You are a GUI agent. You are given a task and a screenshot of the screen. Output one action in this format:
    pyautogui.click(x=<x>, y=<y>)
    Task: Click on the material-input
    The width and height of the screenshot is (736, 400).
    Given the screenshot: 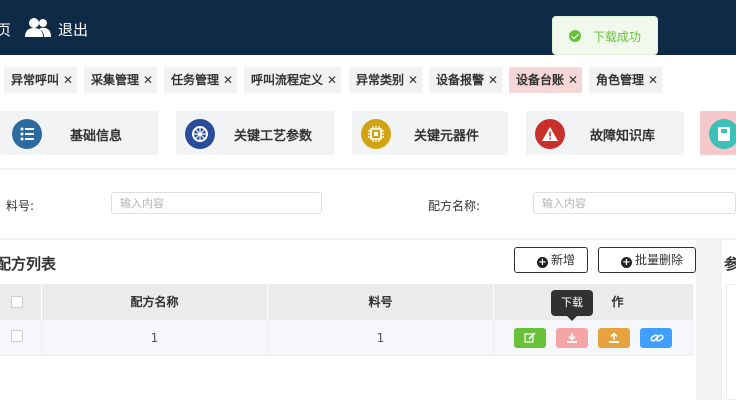 What is the action you would take?
    pyautogui.click(x=216, y=203)
    